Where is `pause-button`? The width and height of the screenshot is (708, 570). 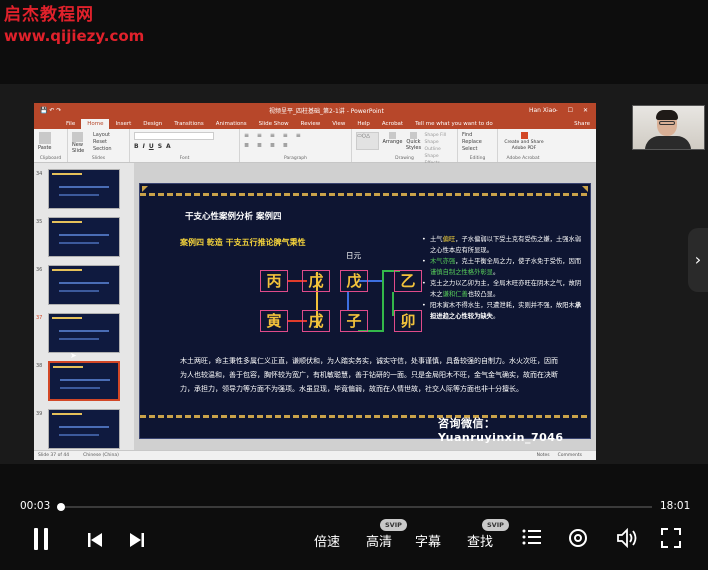
pause-button is located at coordinates (41, 539).